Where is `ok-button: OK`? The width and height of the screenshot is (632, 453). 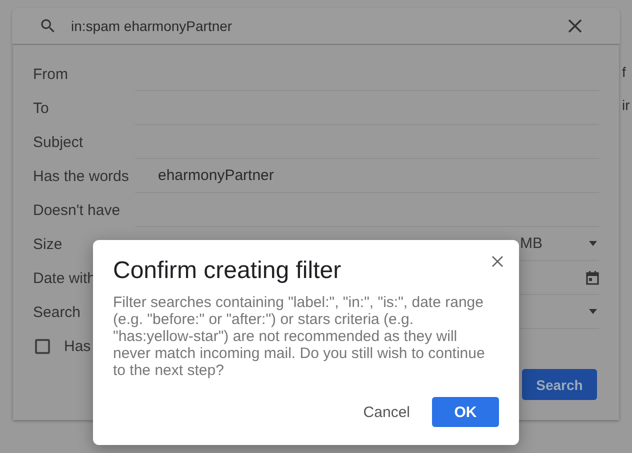
ok-button: OK is located at coordinates (465, 412).